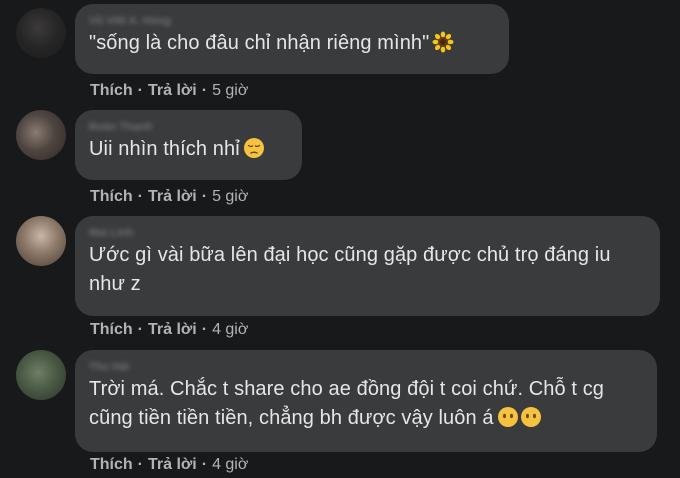 The width and height of the screenshot is (680, 478). I want to click on comment-author: Đoàn Thạnh, so click(188, 127).